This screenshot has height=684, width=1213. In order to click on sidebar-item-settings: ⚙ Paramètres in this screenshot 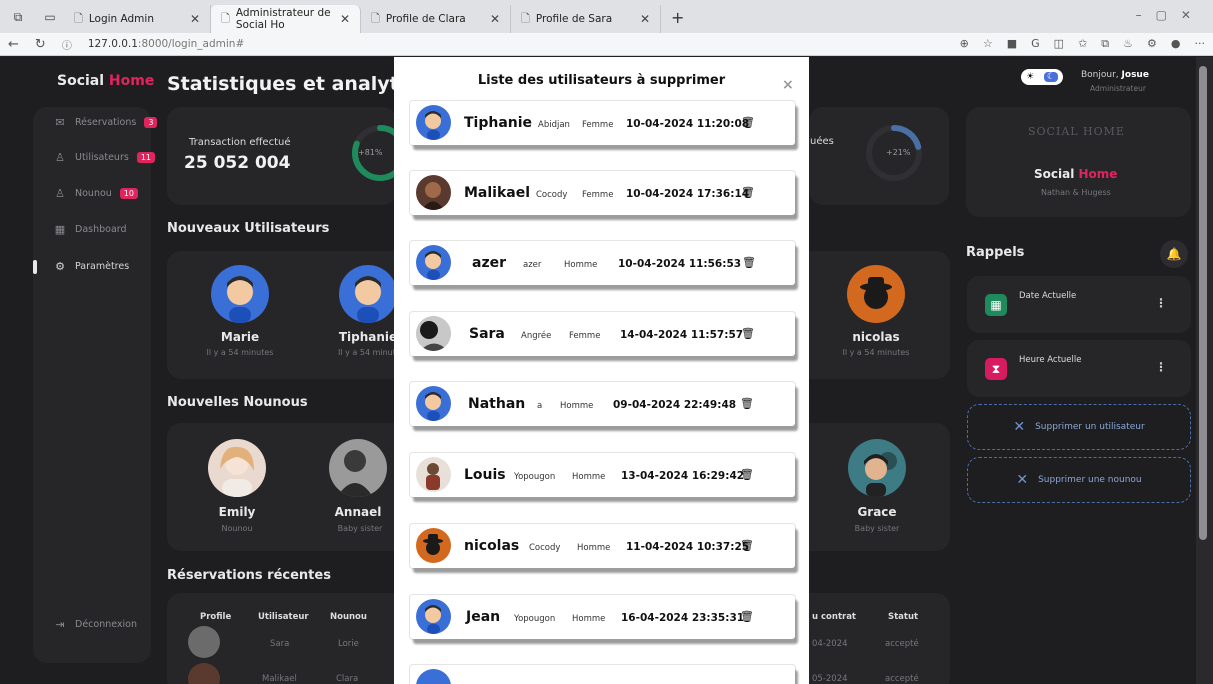, I will do `click(91, 266)`.